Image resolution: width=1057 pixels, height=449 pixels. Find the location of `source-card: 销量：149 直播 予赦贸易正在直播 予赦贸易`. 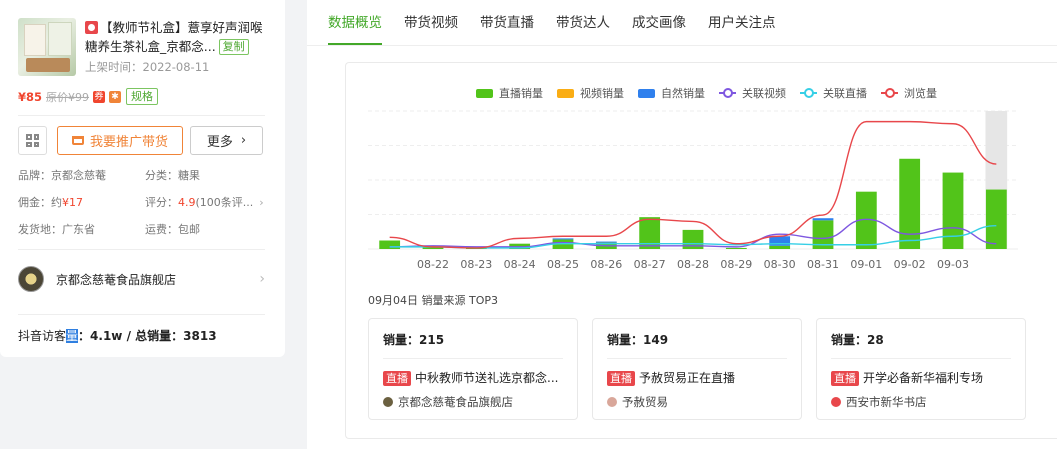

source-card: 销量：149 直播 予赦贸易正在直播 予赦贸易 is located at coordinates (697, 369).